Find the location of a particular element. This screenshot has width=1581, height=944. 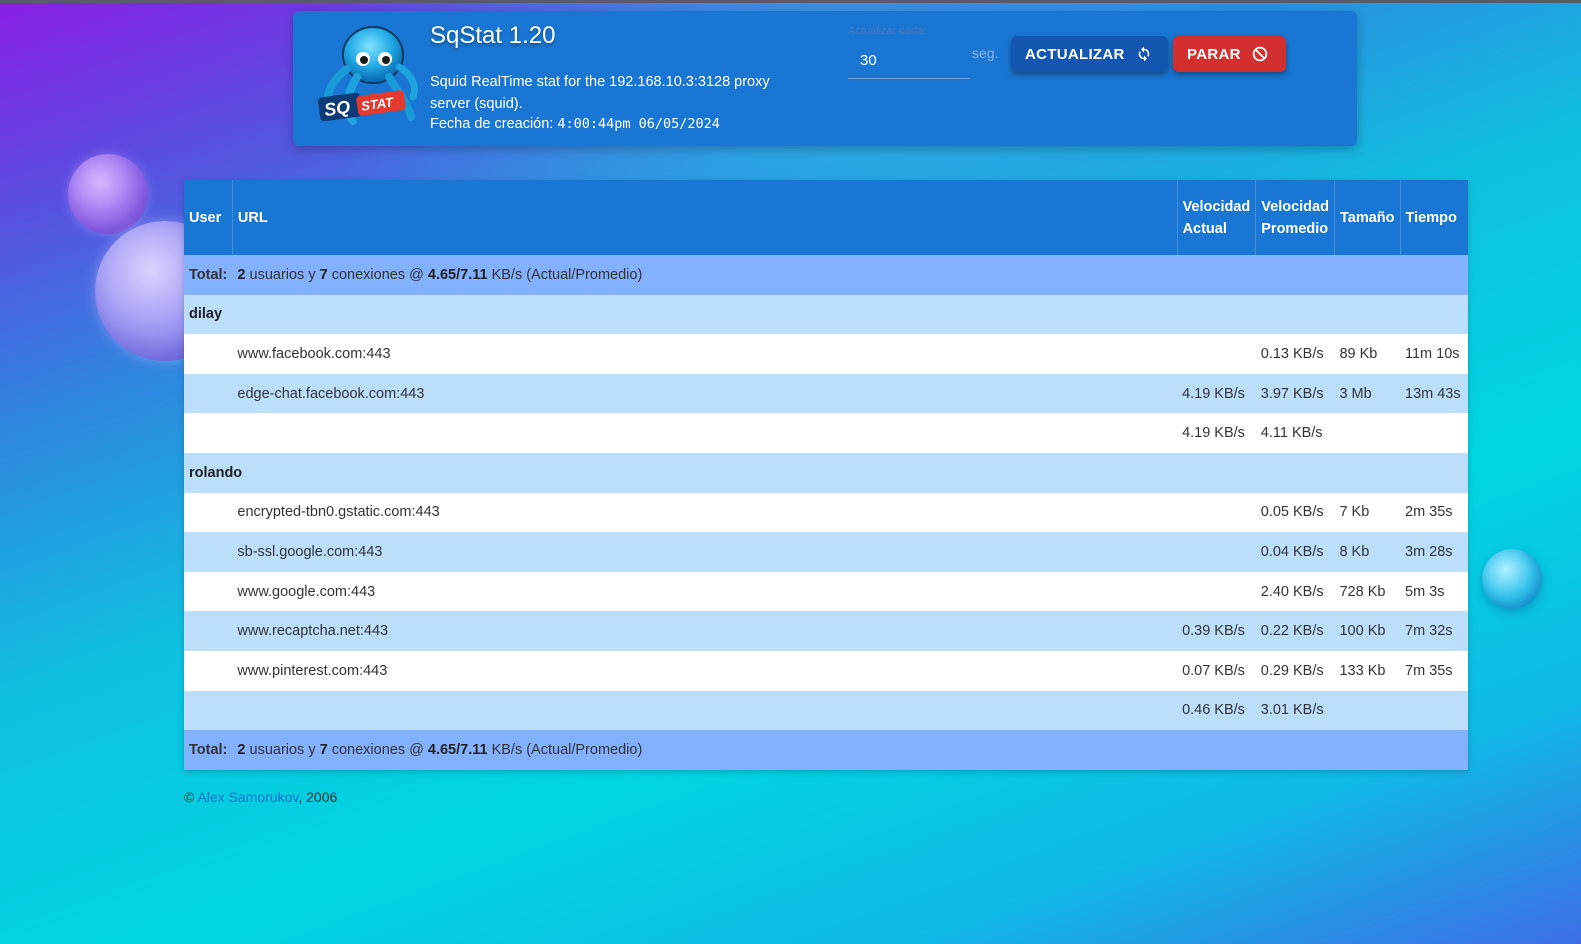

url-cell: www.facebook.com:443 is located at coordinates (705, 354).